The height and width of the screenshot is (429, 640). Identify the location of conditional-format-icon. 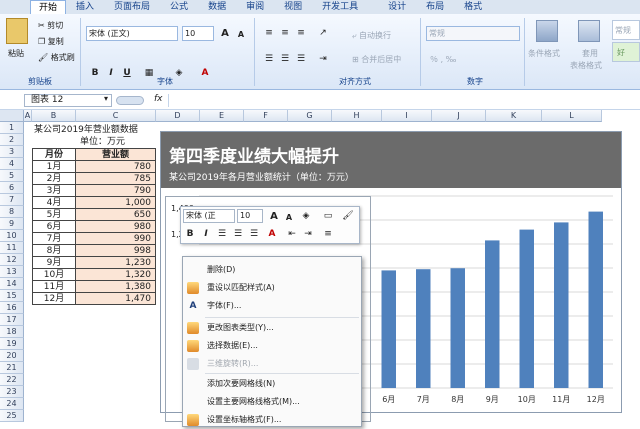
(547, 31).